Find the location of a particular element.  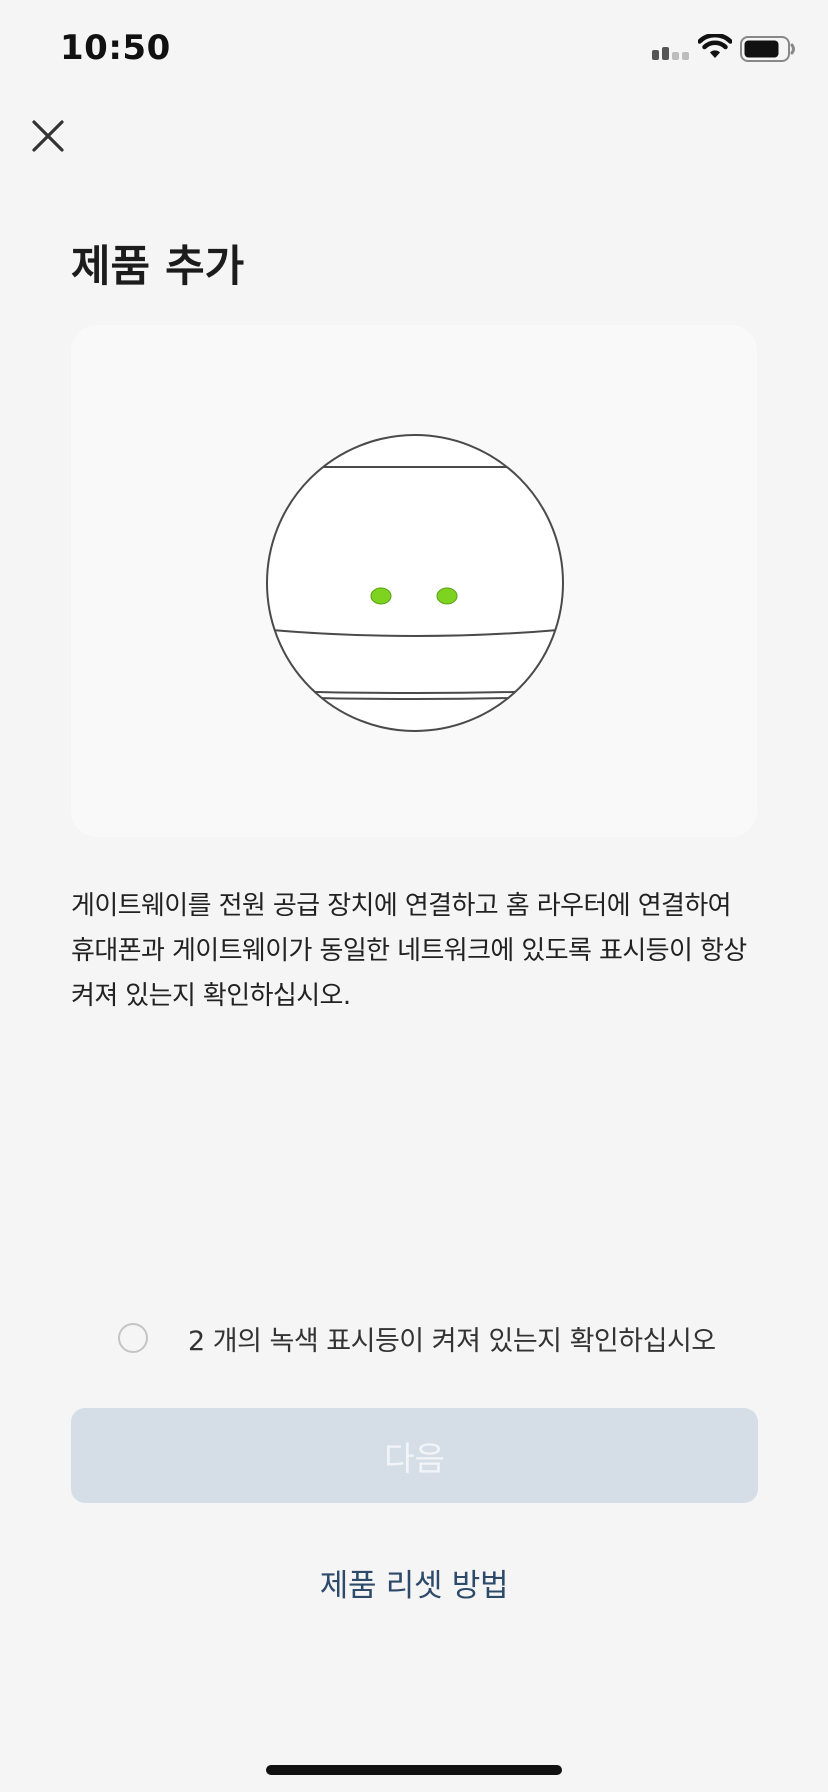

signal-icon is located at coordinates (670, 53).